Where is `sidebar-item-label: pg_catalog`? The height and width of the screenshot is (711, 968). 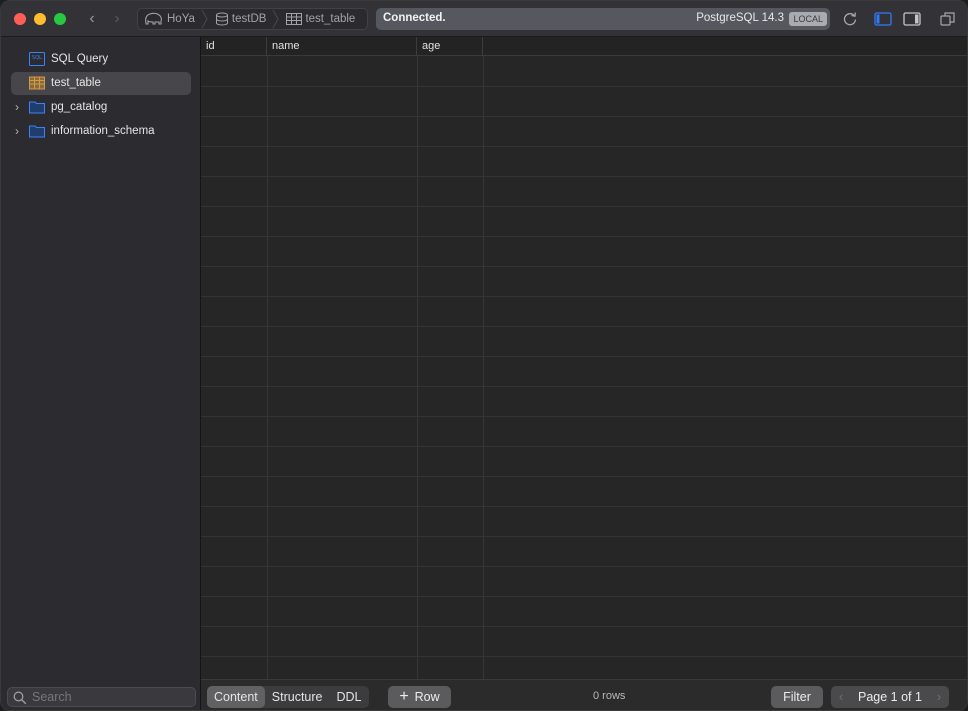 sidebar-item-label: pg_catalog is located at coordinates (79, 107).